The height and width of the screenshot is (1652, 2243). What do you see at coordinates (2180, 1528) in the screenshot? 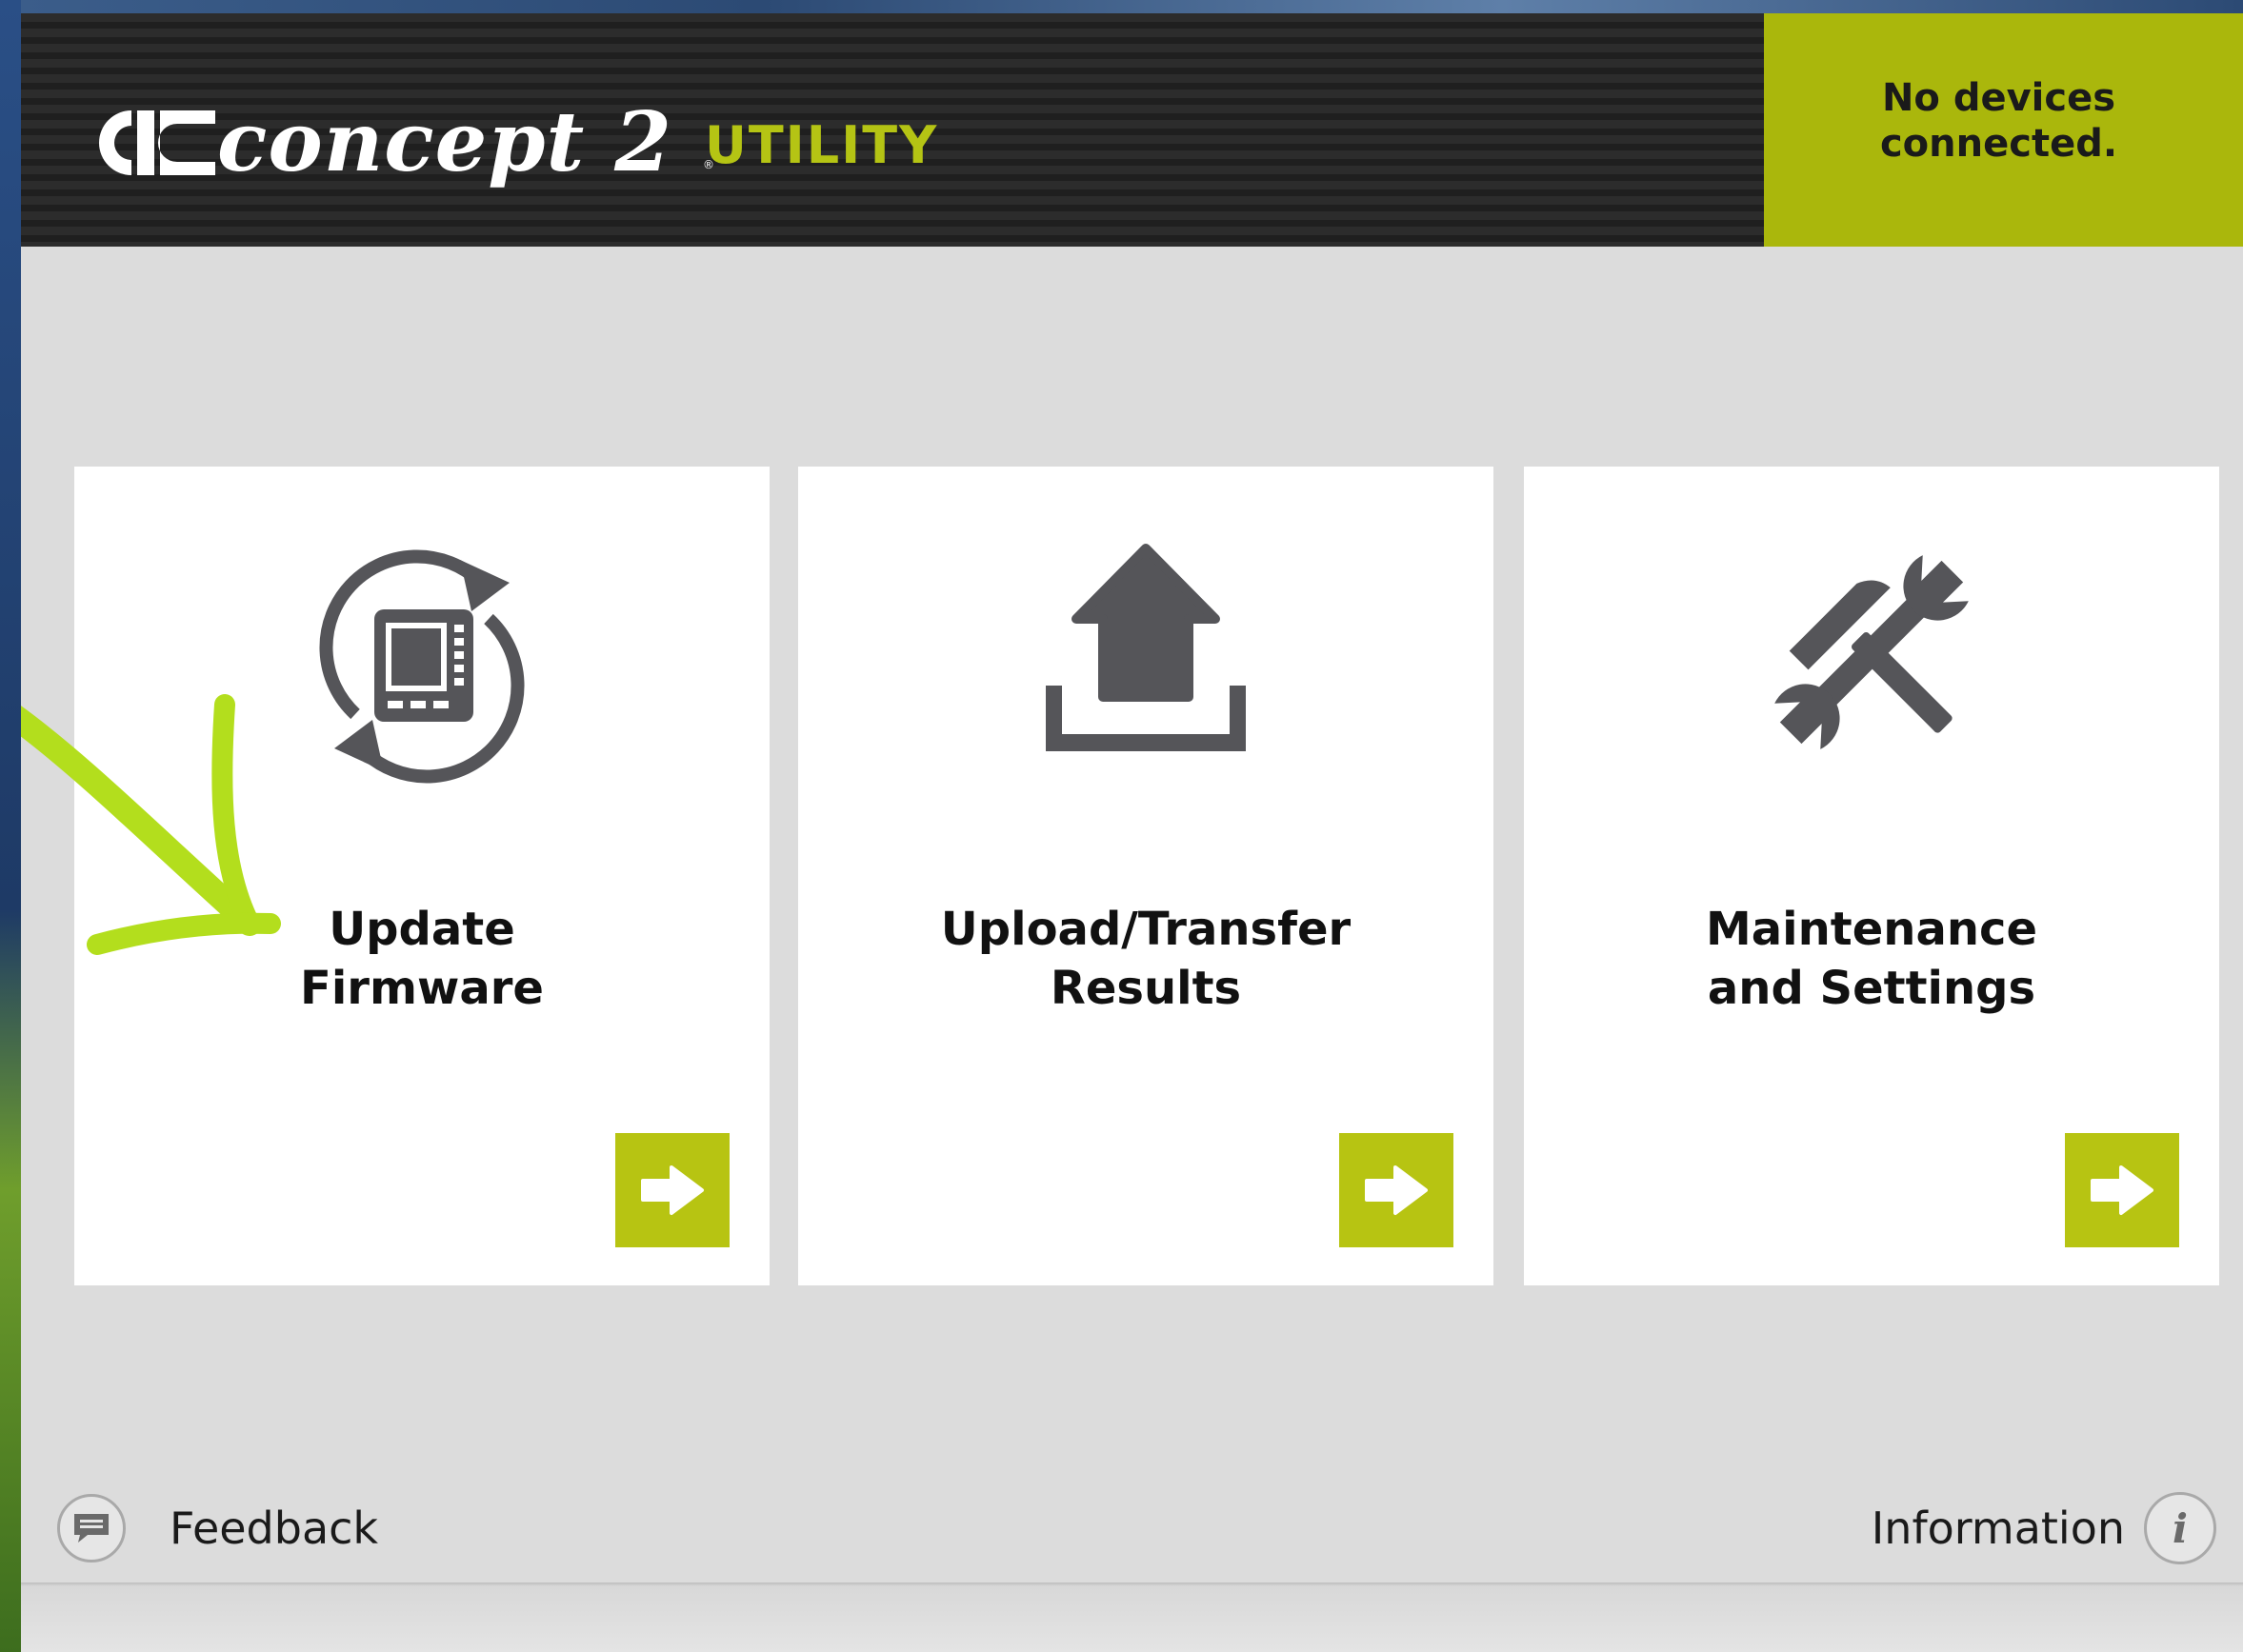
I see `info-icon: i` at bounding box center [2180, 1528].